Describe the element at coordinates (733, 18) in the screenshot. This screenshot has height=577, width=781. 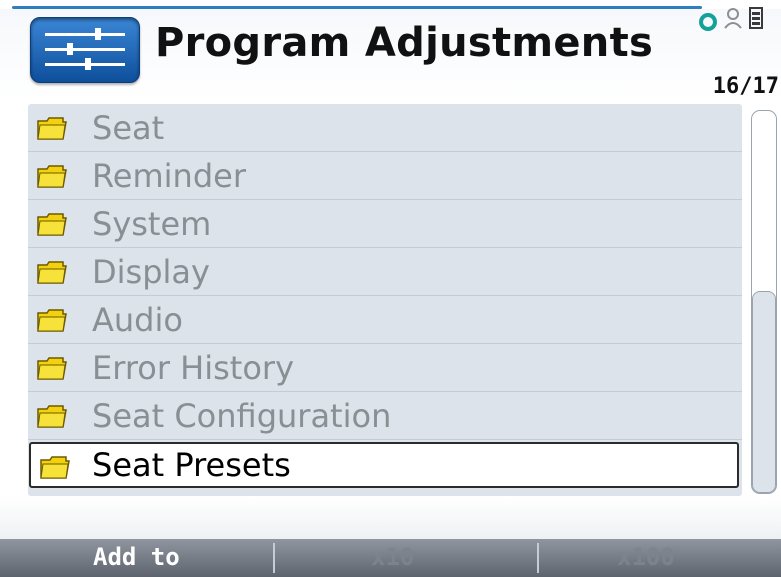
I see `person-key-icon` at that location.